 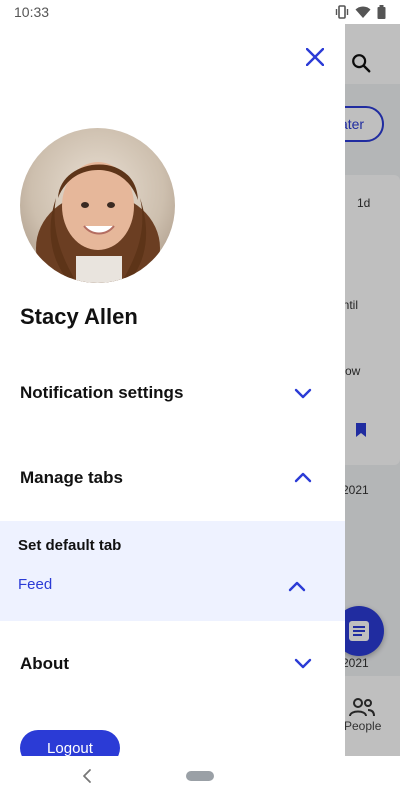 I want to click on close-icon, so click(x=315, y=57).